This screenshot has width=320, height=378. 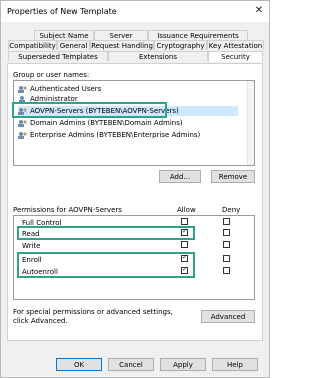 I want to click on write-allow-checkbox, so click(x=184, y=244).